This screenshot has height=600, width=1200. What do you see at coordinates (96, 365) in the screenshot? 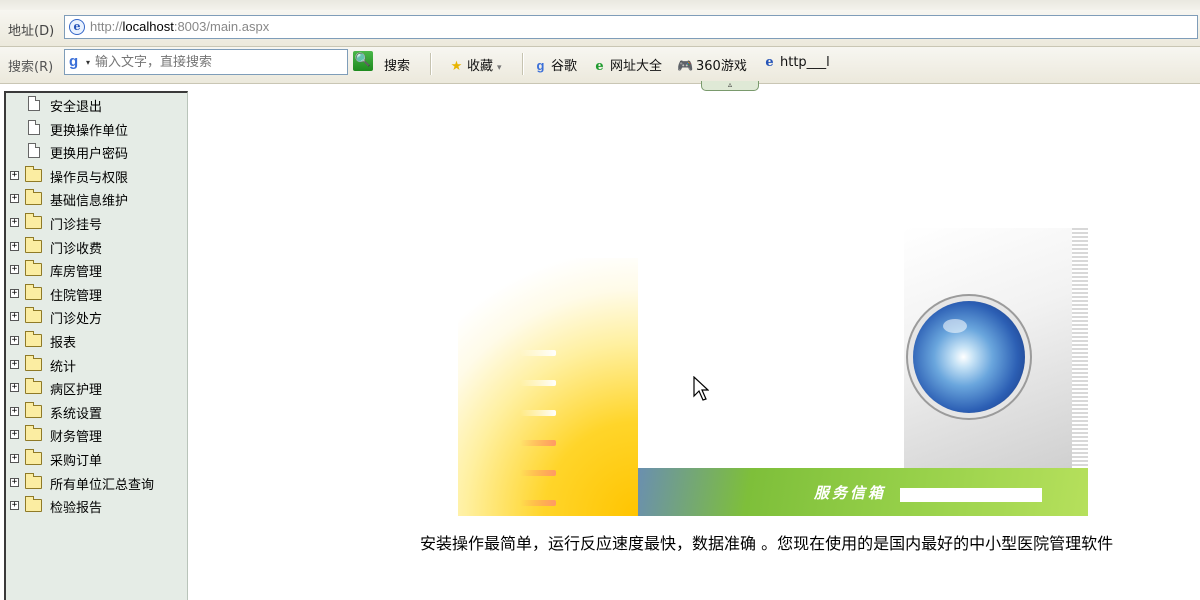
I see `sidebar-item: + 统计` at bounding box center [96, 365].